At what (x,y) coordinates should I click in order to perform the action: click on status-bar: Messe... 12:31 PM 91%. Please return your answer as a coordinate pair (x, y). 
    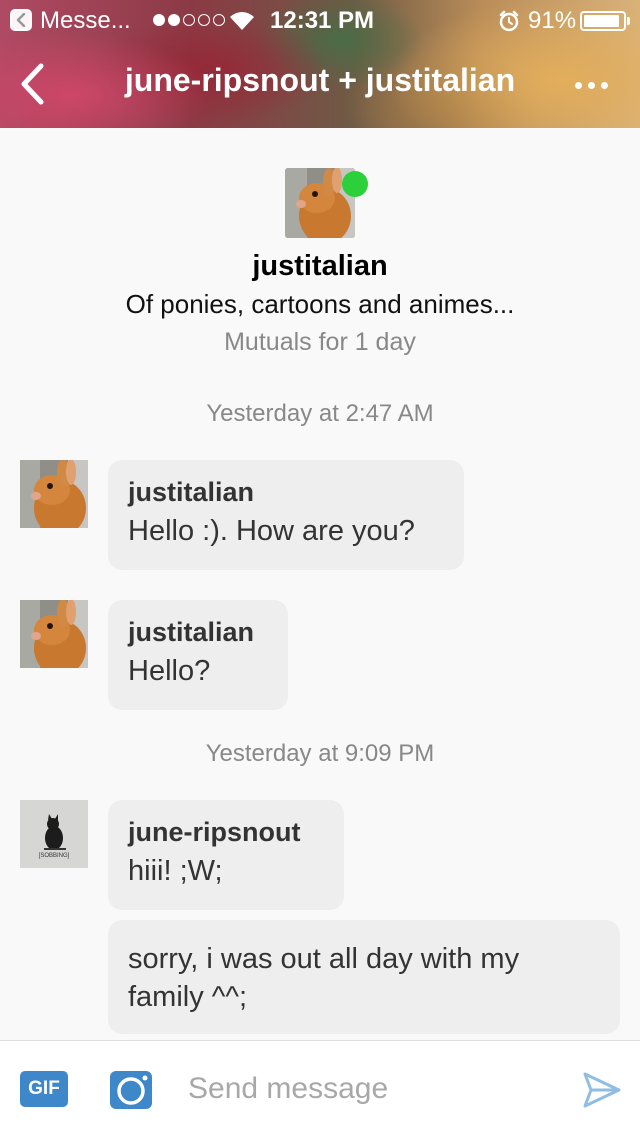
    Looking at the image, I should click on (320, 20).